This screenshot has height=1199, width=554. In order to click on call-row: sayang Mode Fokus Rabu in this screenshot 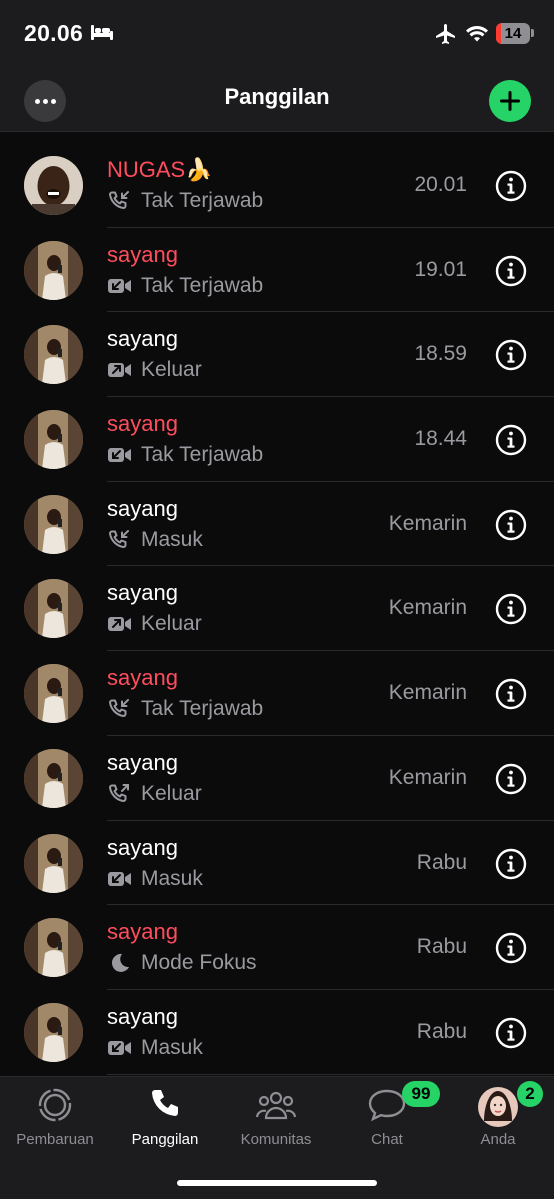, I will do `click(277, 947)`.